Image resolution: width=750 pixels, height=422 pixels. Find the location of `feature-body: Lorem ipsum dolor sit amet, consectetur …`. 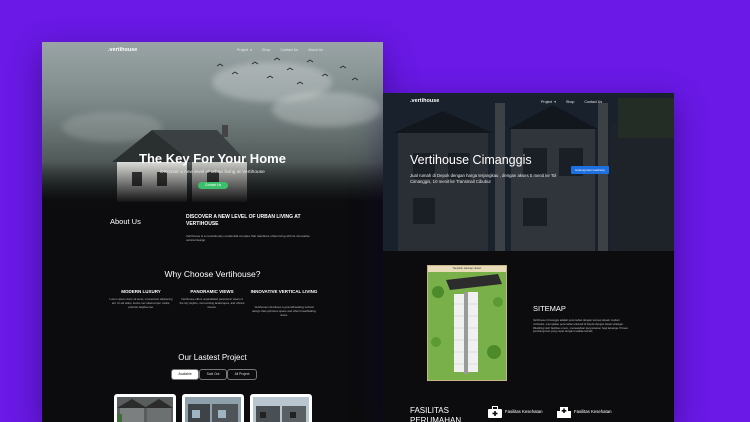

feature-body: Lorem ipsum dolor sit amet, consectetur … is located at coordinates (141, 303).